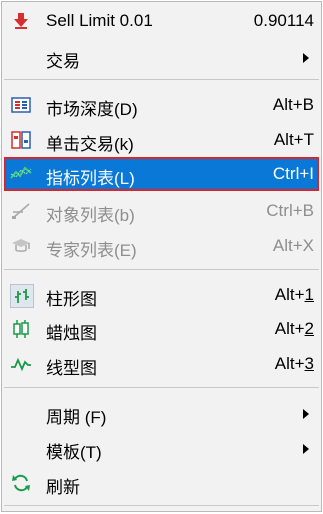 The height and width of the screenshot is (514, 323). What do you see at coordinates (161, 295) in the screenshot?
I see `bar-chart-item: 柱形图 Alt+1` at bounding box center [161, 295].